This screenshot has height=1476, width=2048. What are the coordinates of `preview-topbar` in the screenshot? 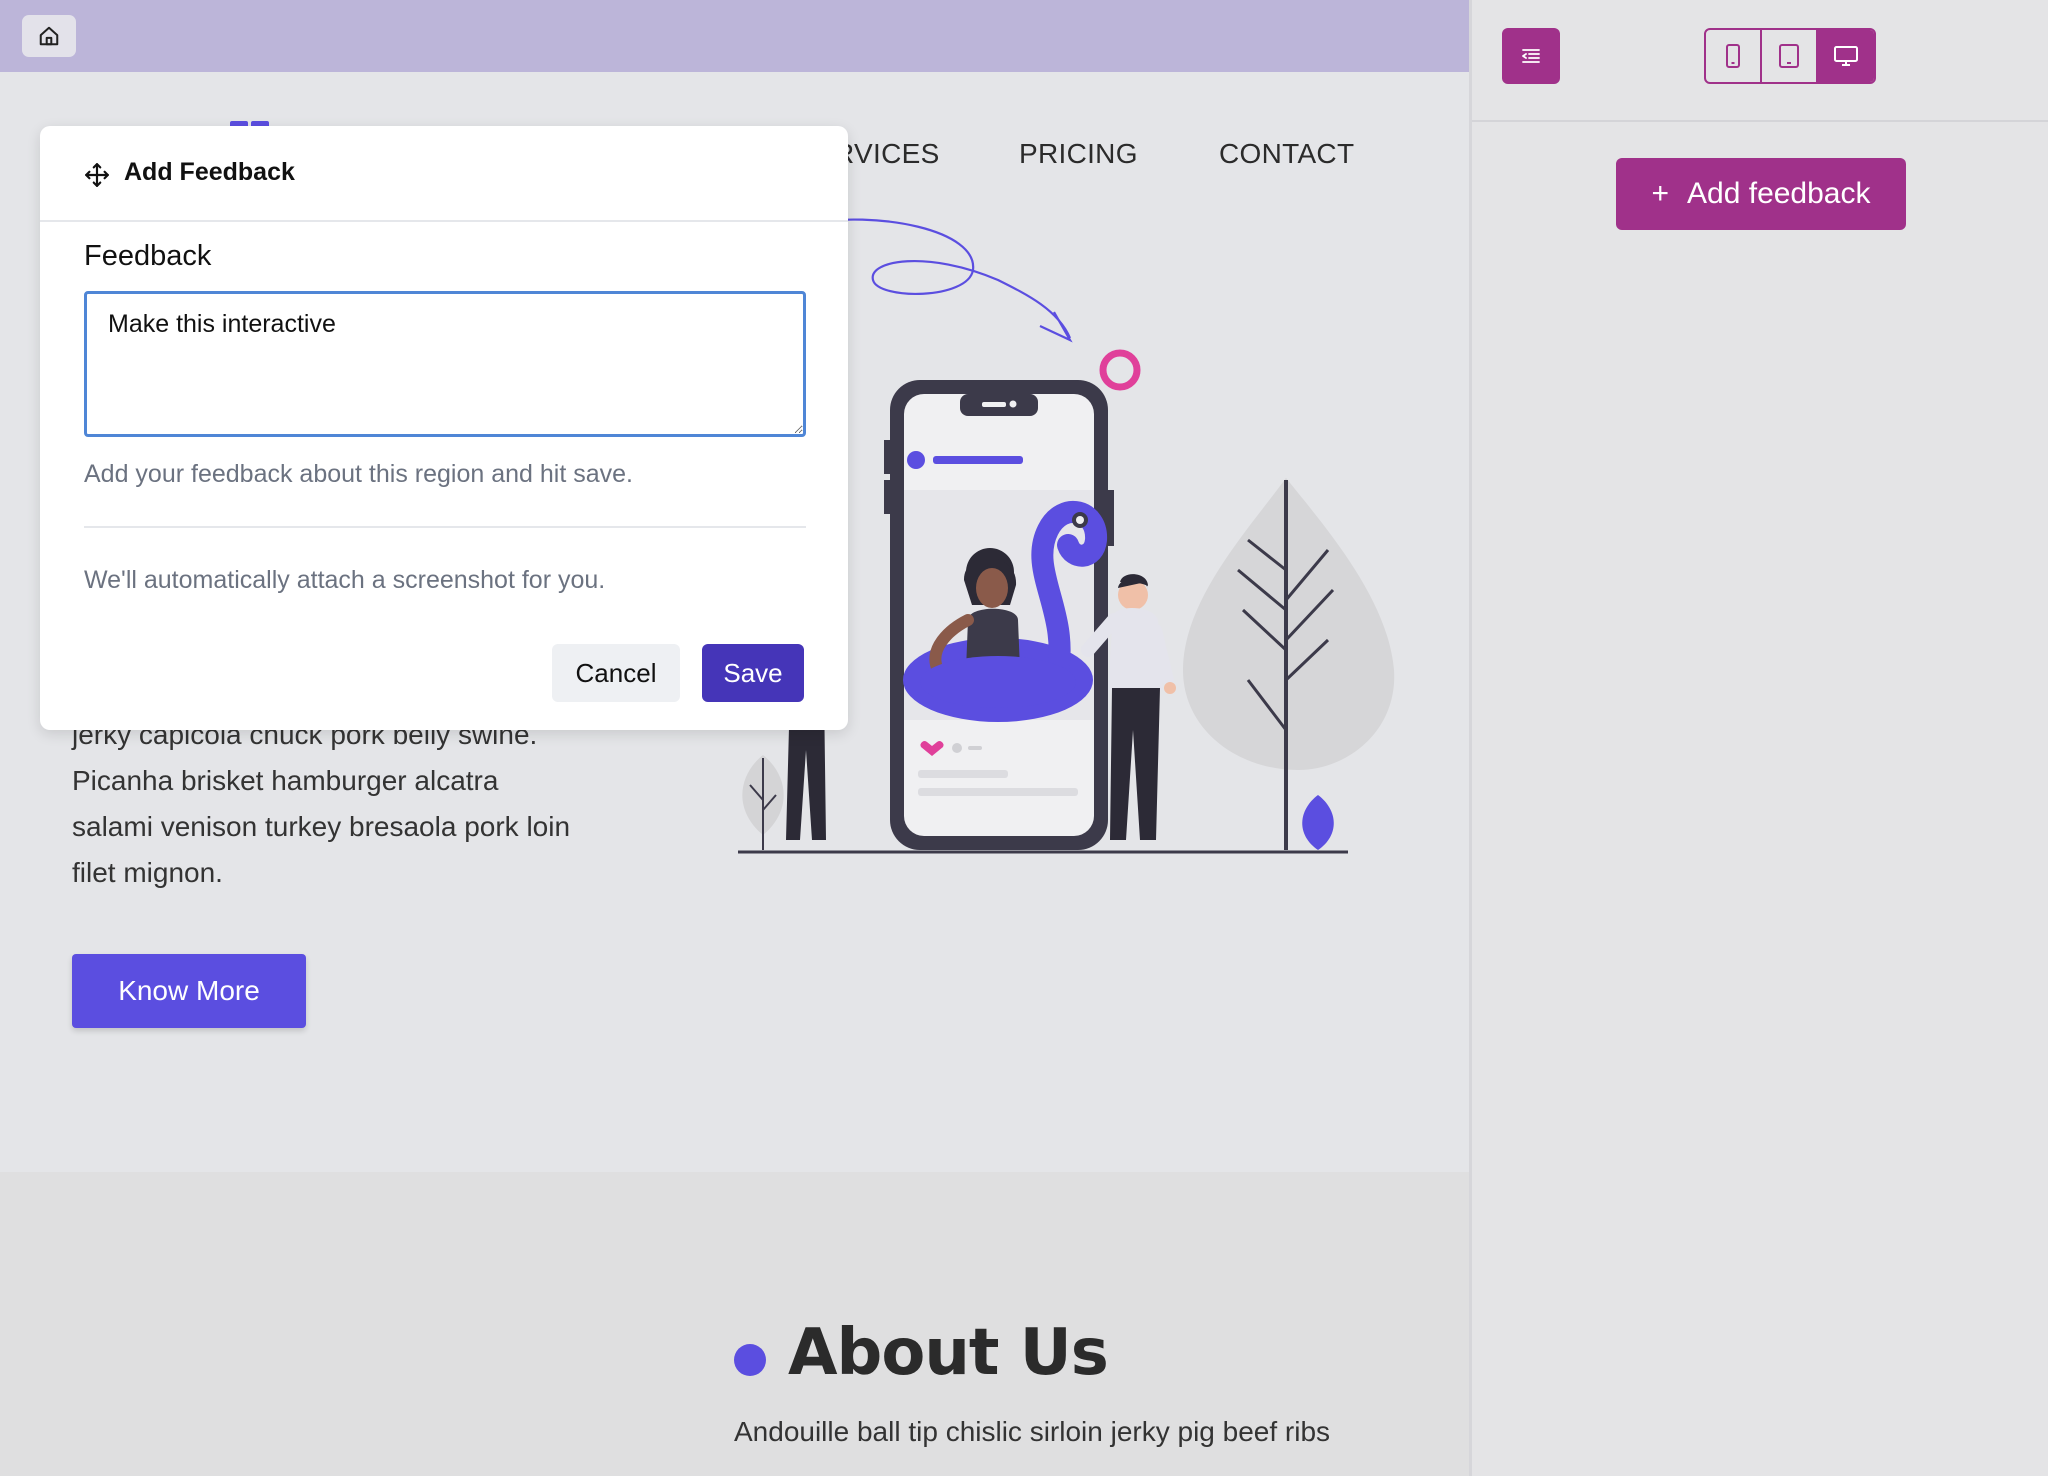 It's located at (734, 36).